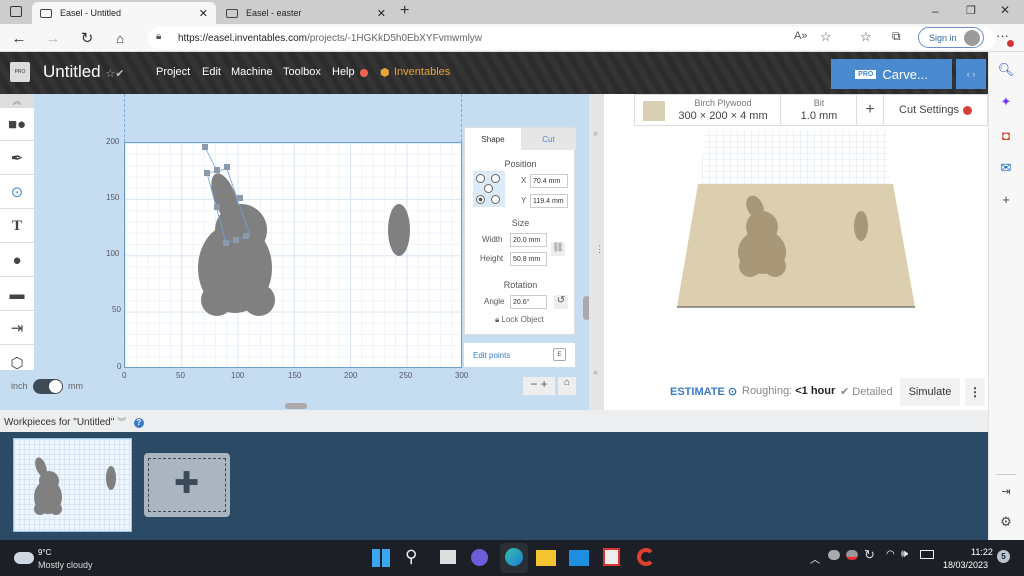 This screenshot has width=1024, height=576. I want to click on more-options-button: ⋮, so click(975, 392).